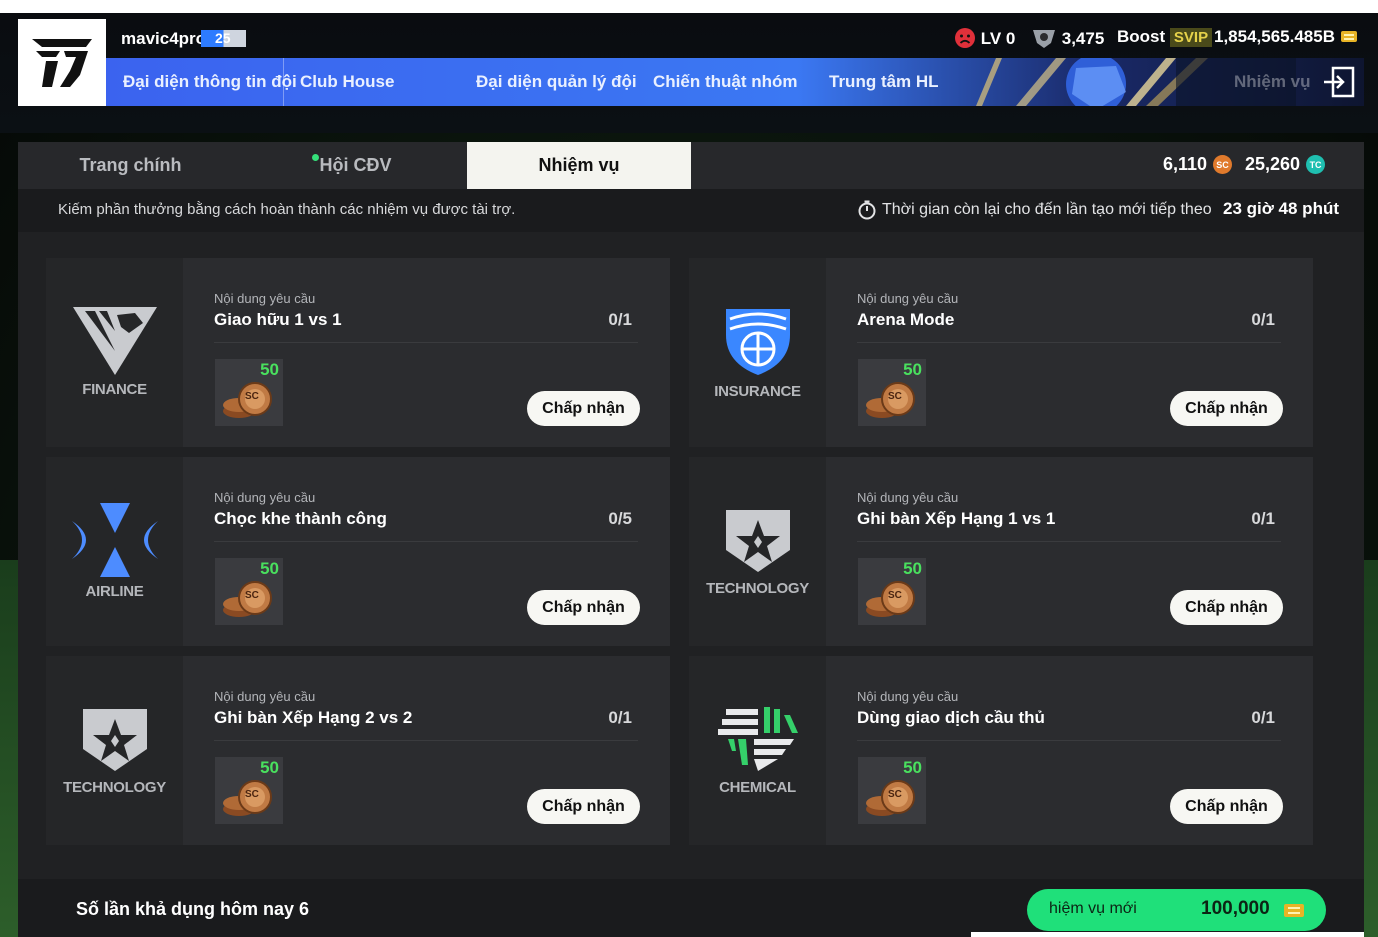 The width and height of the screenshot is (1378, 937). Describe the element at coordinates (906, 319) in the screenshot. I see `mission-title: Arena Mode` at that location.